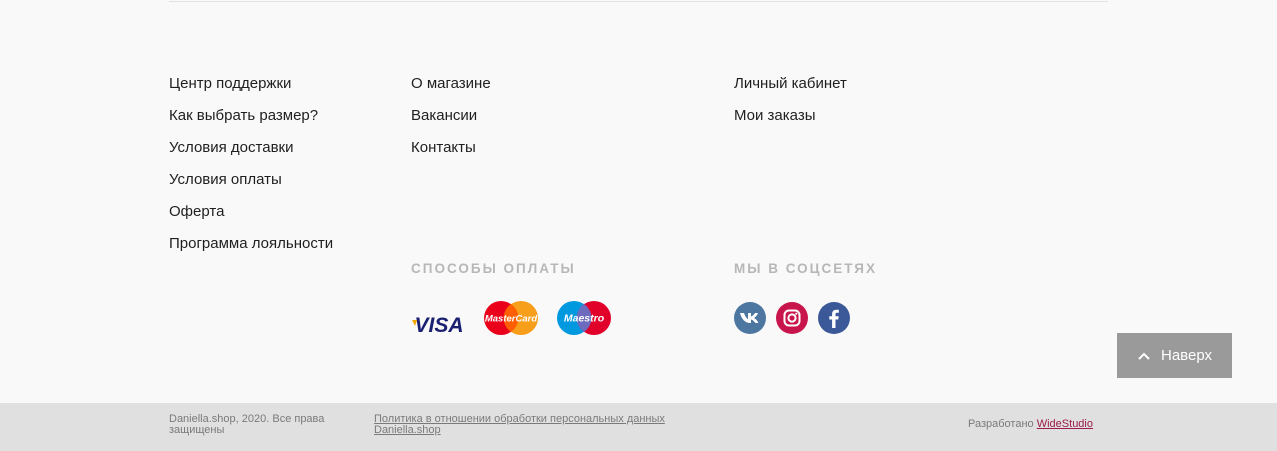 This screenshot has width=1277, height=451. What do you see at coordinates (1065, 424) in the screenshot?
I see `developer-link: WideStudio` at bounding box center [1065, 424].